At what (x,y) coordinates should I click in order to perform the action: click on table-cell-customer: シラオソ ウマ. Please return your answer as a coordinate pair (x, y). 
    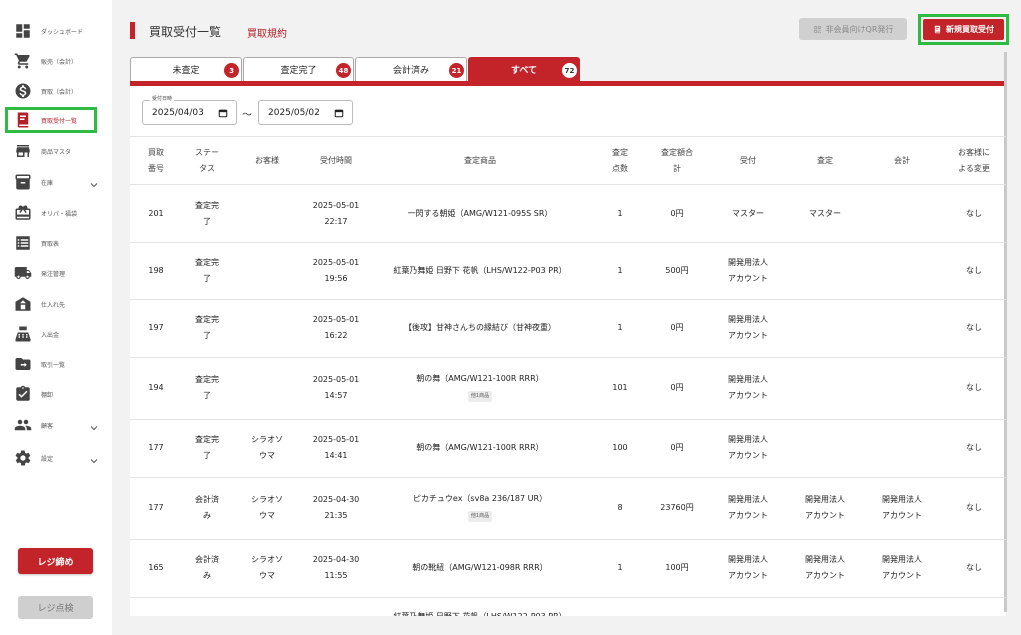
    Looking at the image, I should click on (267, 507).